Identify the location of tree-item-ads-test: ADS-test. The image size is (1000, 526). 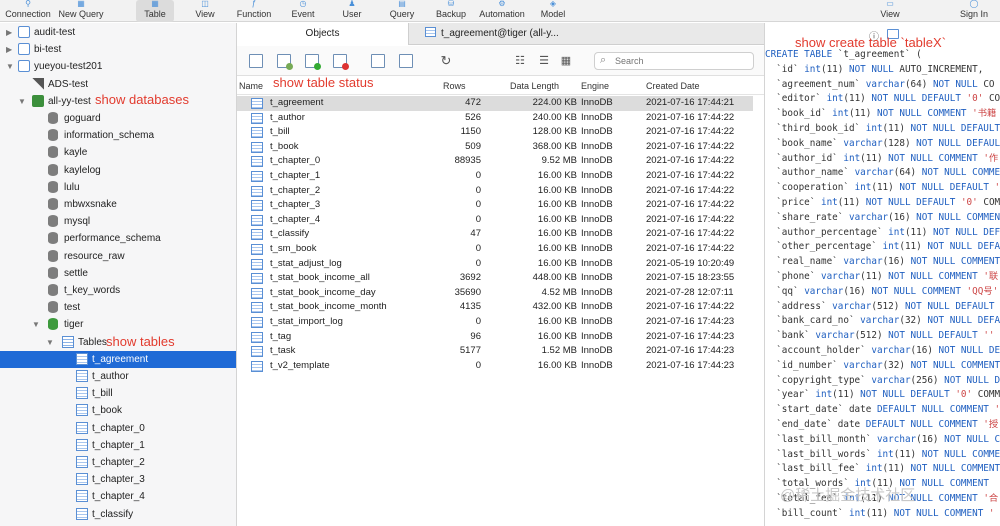
(118, 84).